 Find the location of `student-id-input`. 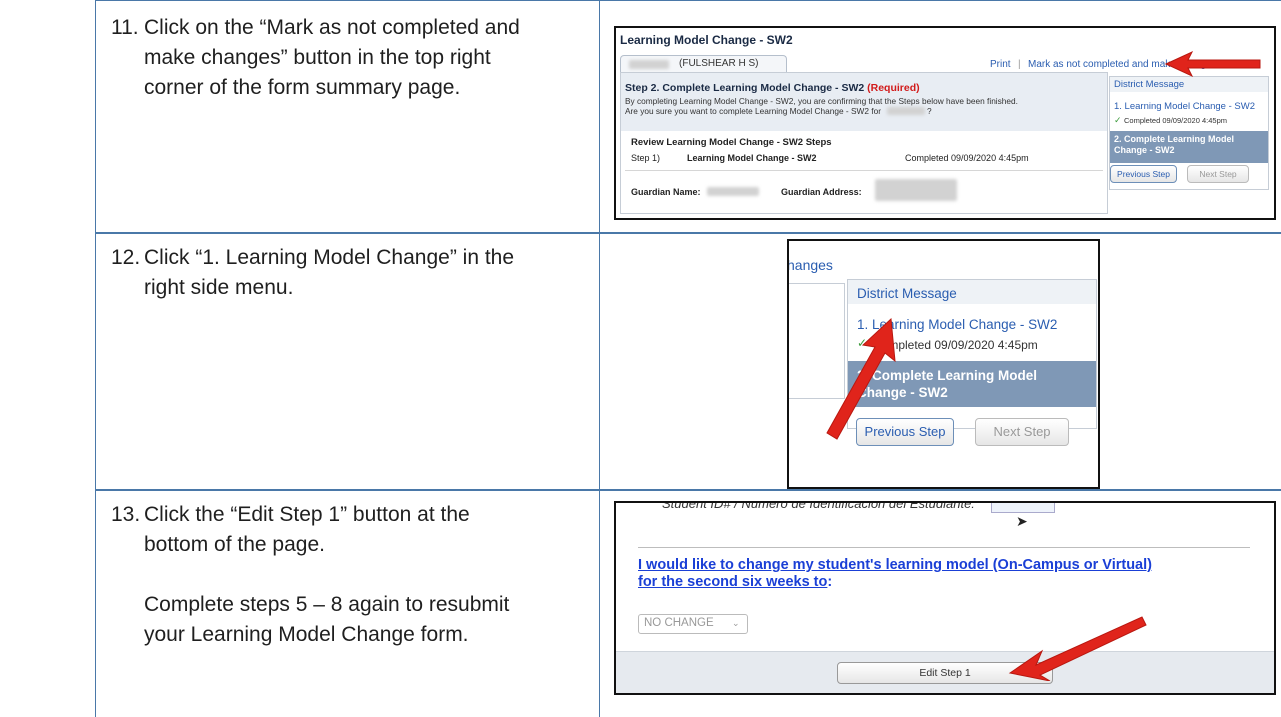

student-id-input is located at coordinates (1023, 508).